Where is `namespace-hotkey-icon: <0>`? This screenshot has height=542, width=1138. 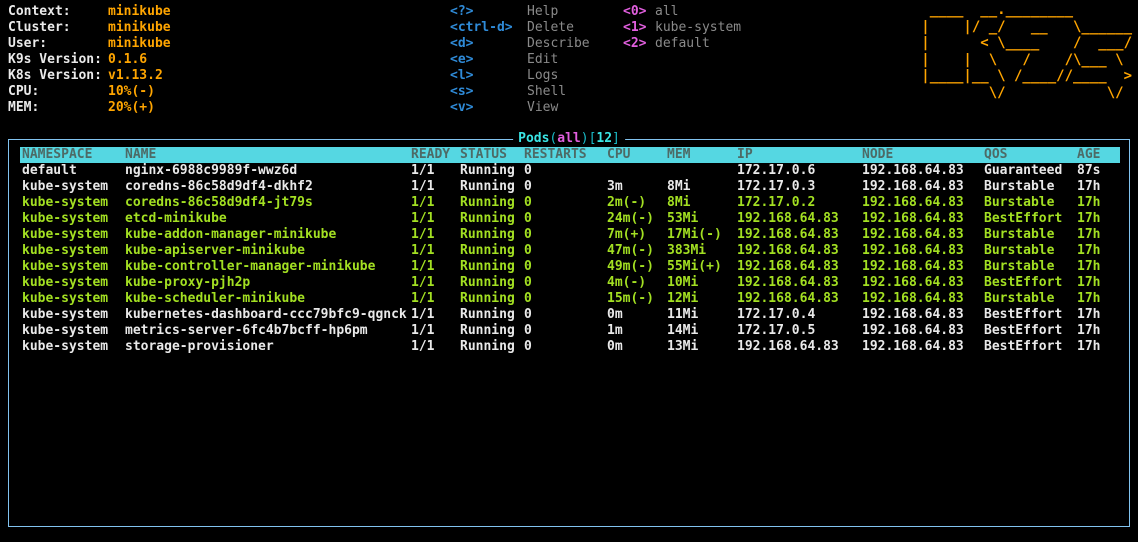
namespace-hotkey-icon: <0> is located at coordinates (635, 11).